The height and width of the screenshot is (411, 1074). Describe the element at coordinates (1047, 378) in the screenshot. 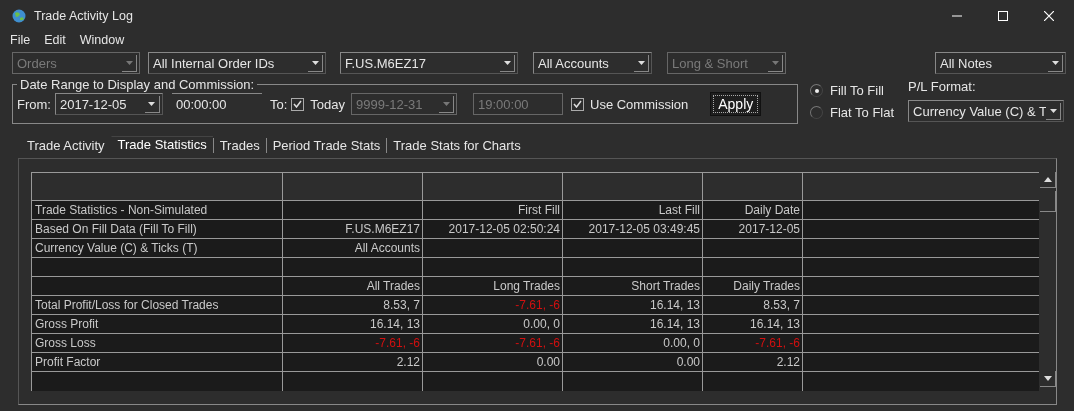

I see `scroll-down-icon` at that location.